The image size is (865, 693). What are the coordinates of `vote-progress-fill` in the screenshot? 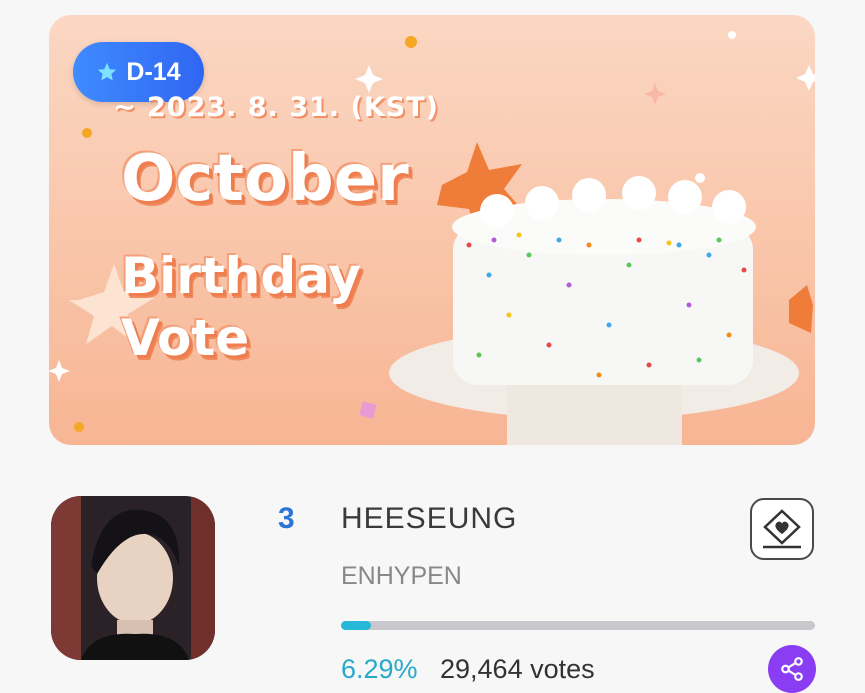 It's located at (356, 625).